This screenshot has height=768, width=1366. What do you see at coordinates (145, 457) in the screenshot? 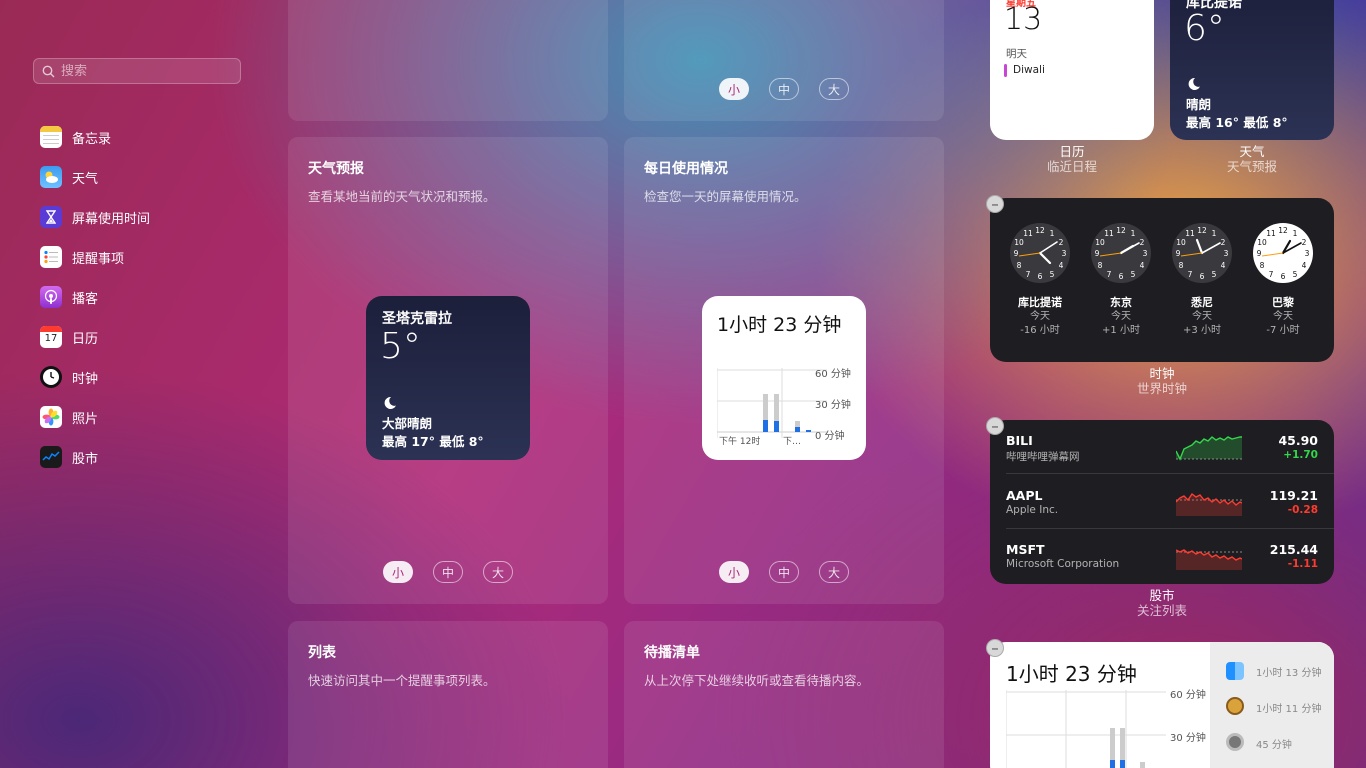
I see `sidebar-item-stocks: 股市` at bounding box center [145, 457].